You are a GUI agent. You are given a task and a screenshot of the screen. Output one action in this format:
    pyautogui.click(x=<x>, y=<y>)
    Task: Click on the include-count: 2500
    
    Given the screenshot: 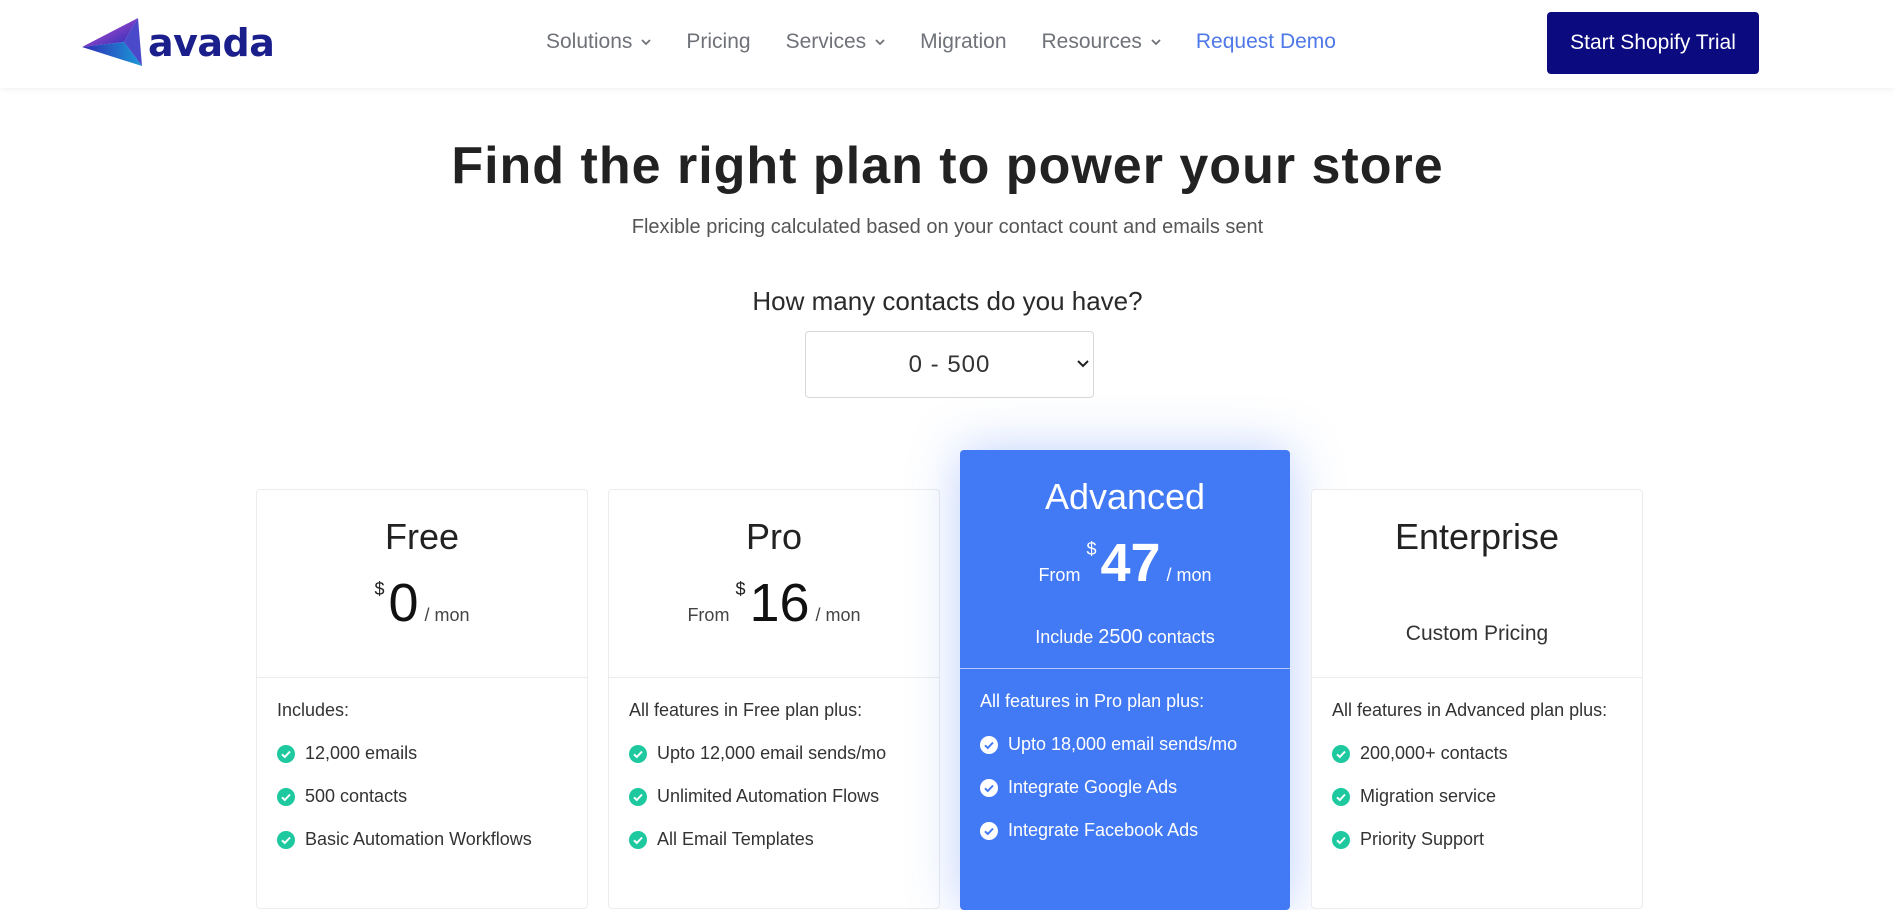 What is the action you would take?
    pyautogui.click(x=1120, y=637)
    